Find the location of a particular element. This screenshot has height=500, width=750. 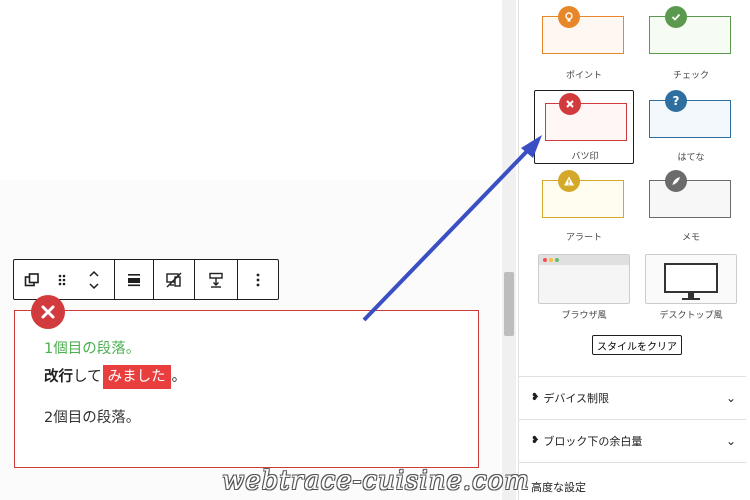

panel-block-margin: ❥ ブロック下の余白量 ⌄ is located at coordinates (632, 440).